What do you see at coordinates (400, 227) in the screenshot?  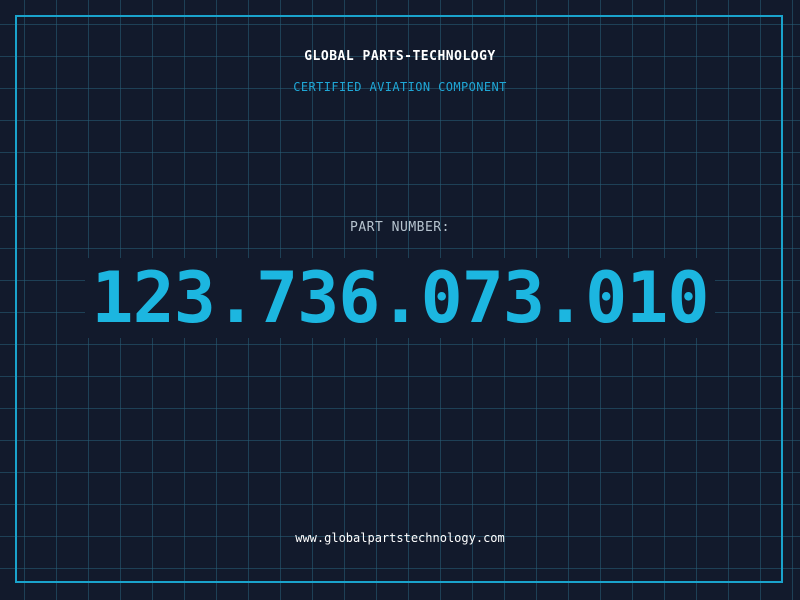 I see `part-number-label: PART NUMBER:` at bounding box center [400, 227].